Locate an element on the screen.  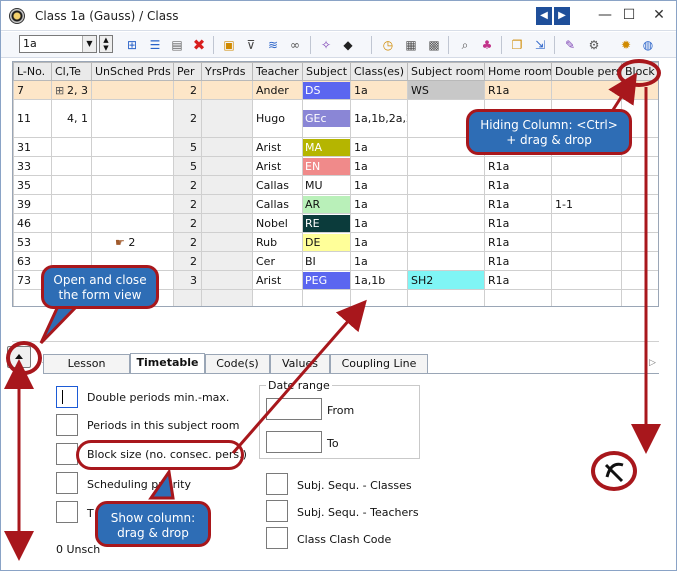
date-from-field is located at coordinates (294, 409).